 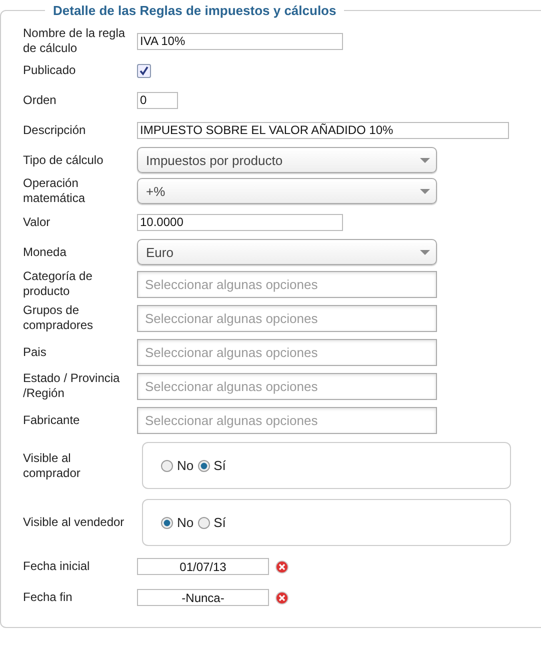 I want to click on text-field: 10.0000, so click(x=240, y=222).